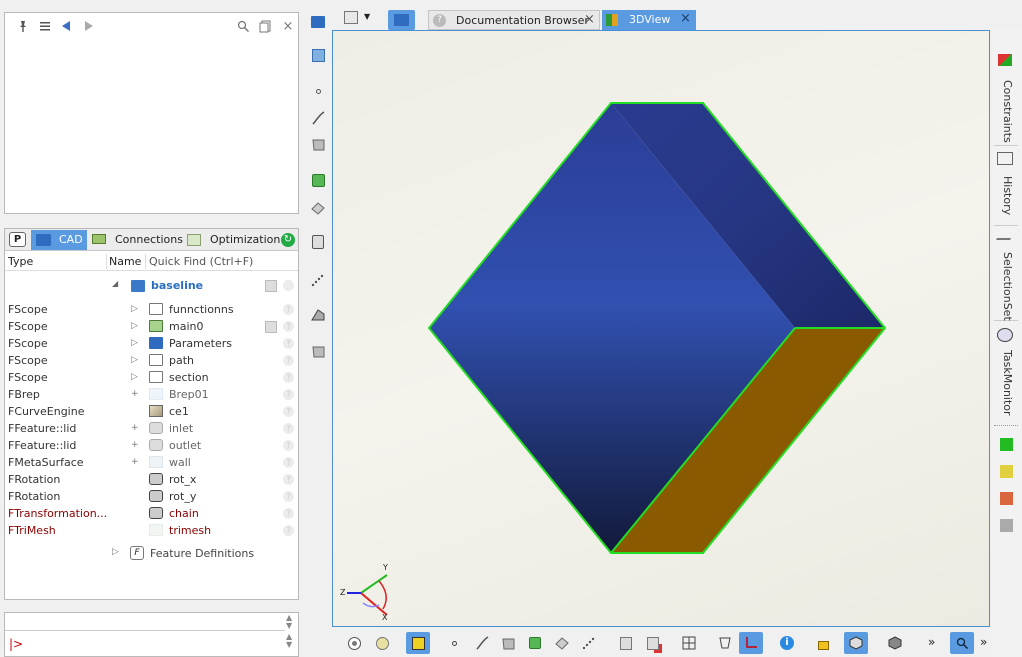 The image size is (1022, 657). Describe the element at coordinates (20, 261) in the screenshot. I see `column-type: Type` at that location.